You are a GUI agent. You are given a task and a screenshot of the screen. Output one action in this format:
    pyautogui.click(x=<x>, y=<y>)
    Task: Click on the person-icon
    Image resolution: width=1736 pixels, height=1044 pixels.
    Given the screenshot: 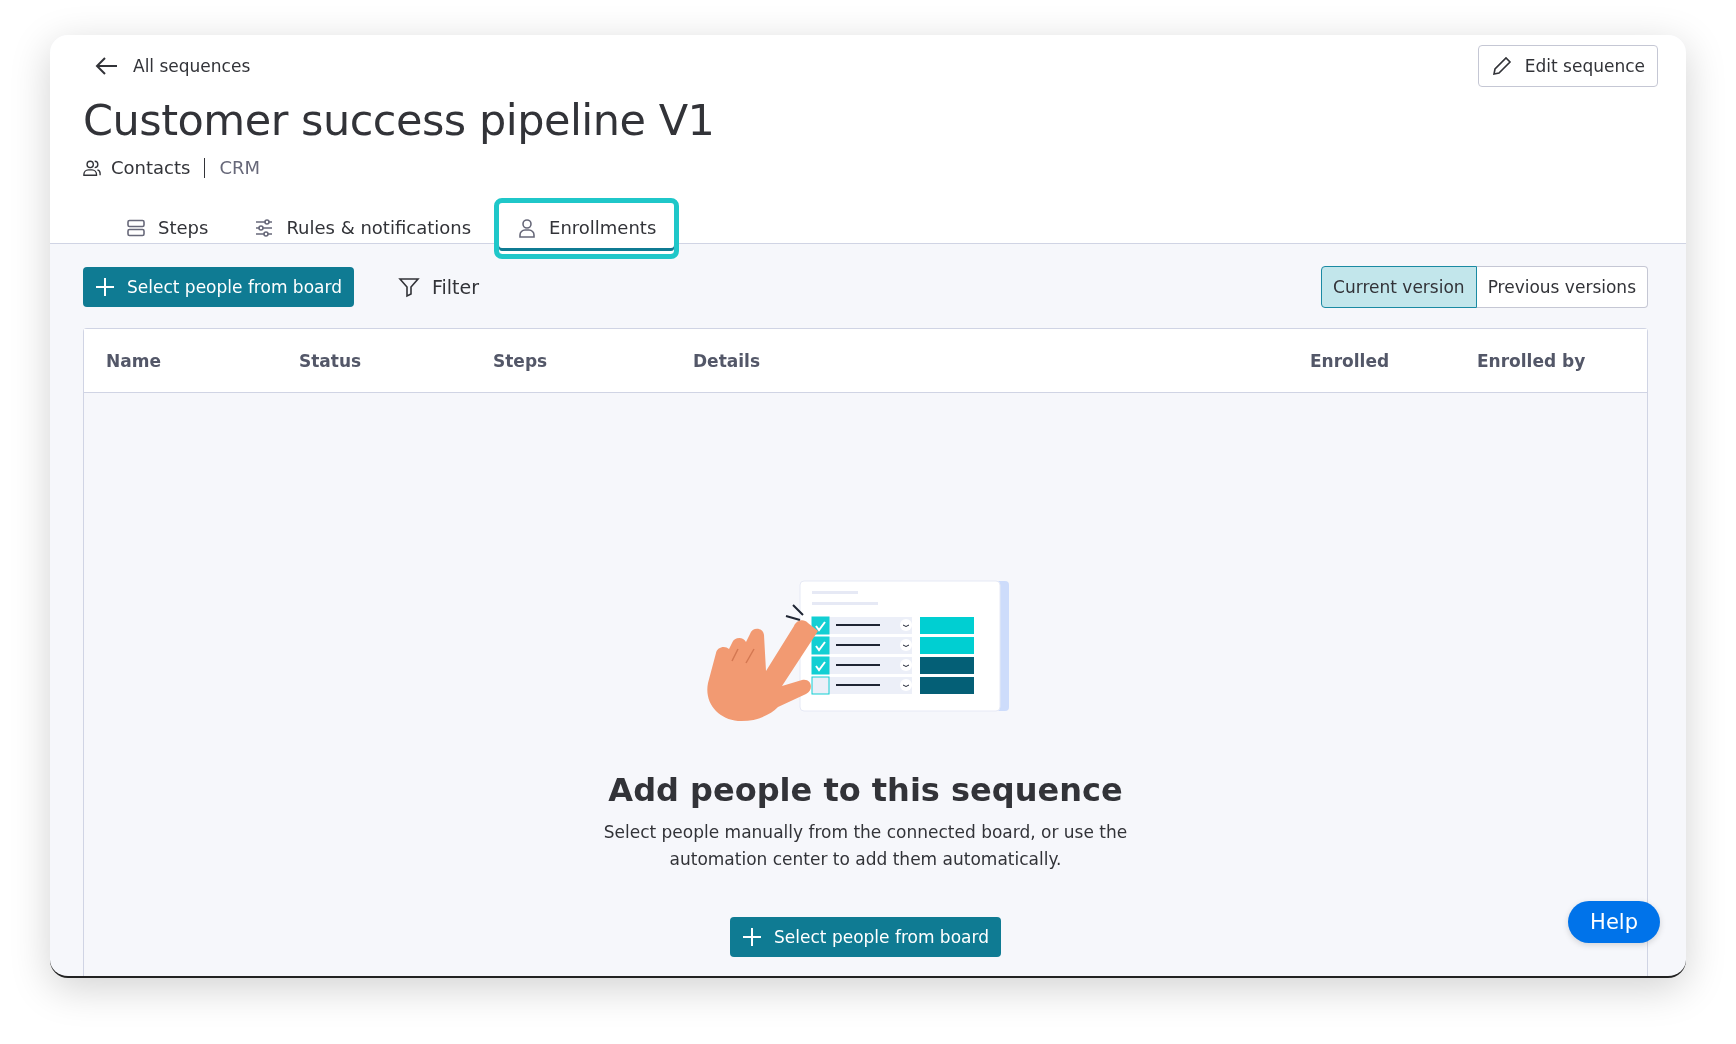 What is the action you would take?
    pyautogui.click(x=527, y=227)
    